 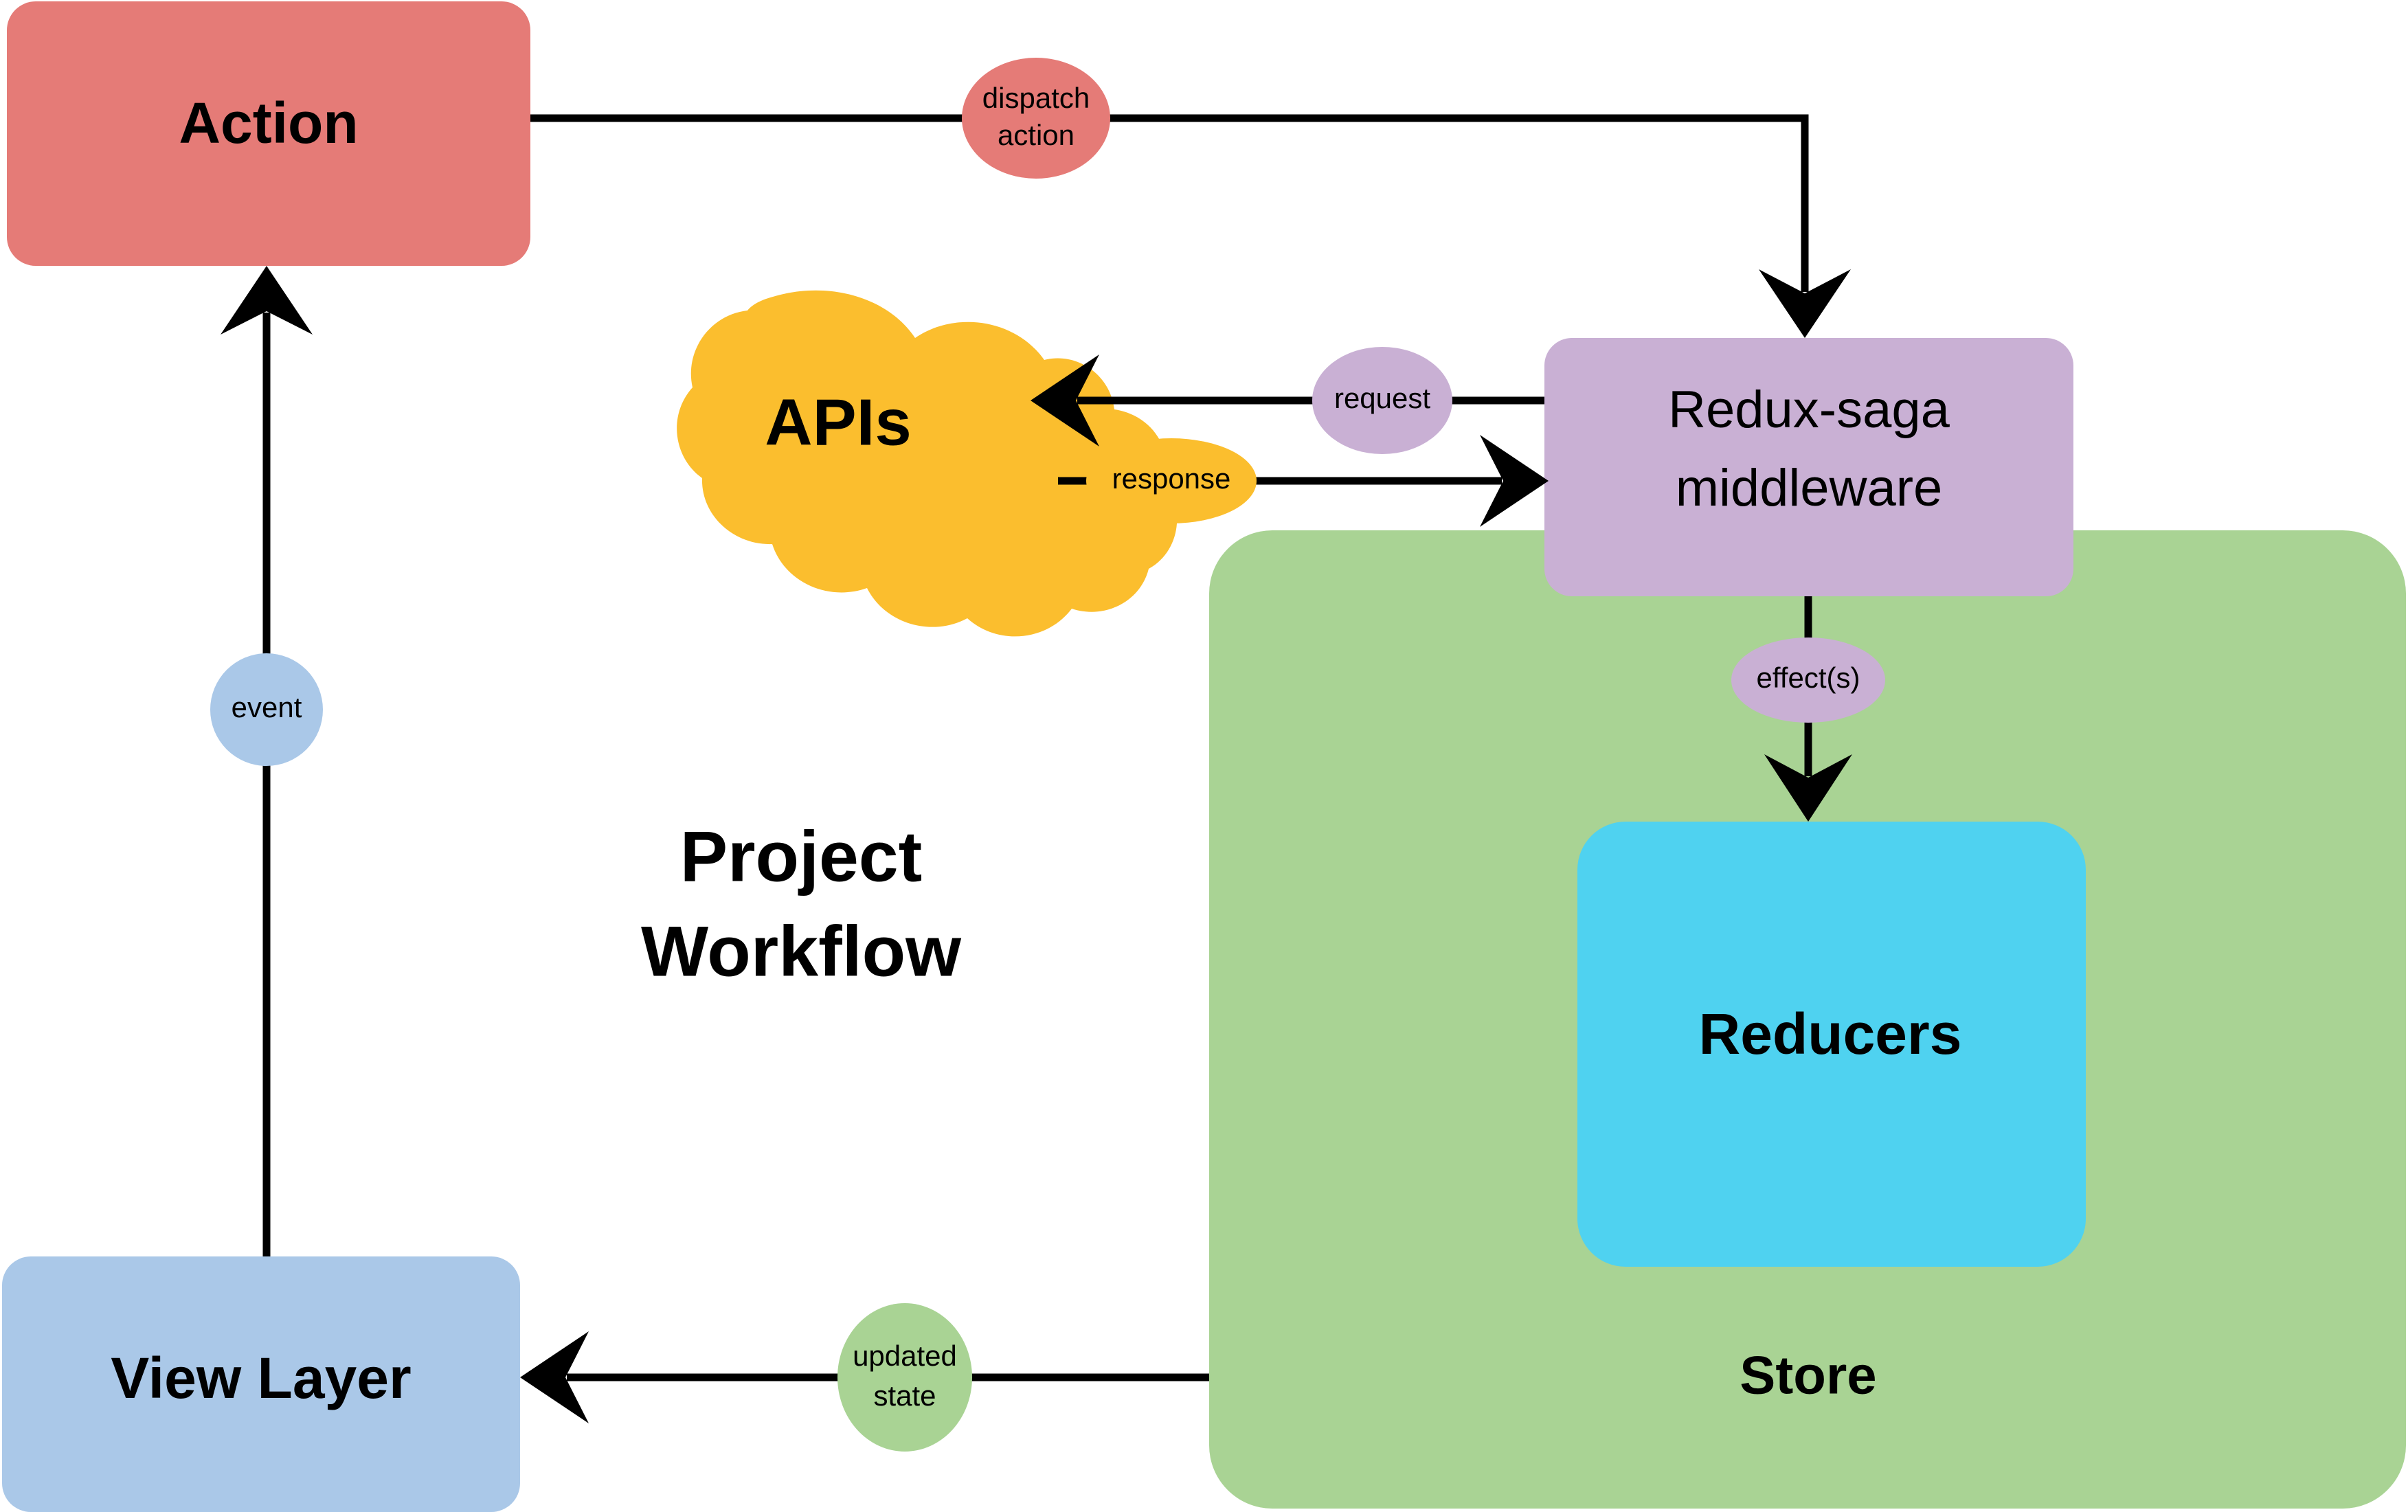 I want to click on badge-dispatch-action: dispatch action, so click(x=1036, y=119).